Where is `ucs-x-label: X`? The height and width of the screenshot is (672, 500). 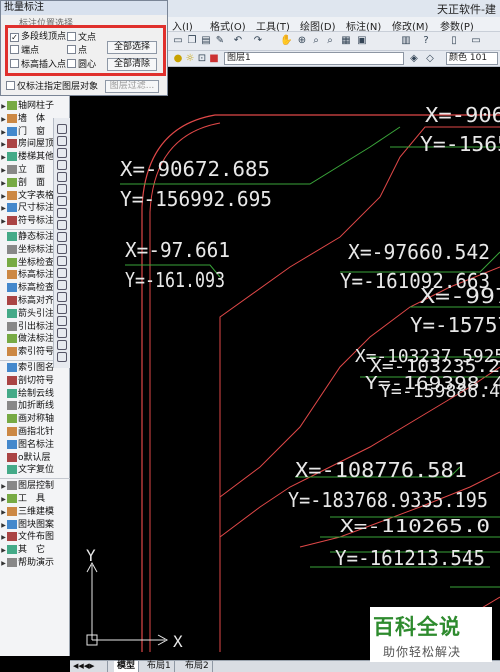 ucs-x-label: X is located at coordinates (178, 641).